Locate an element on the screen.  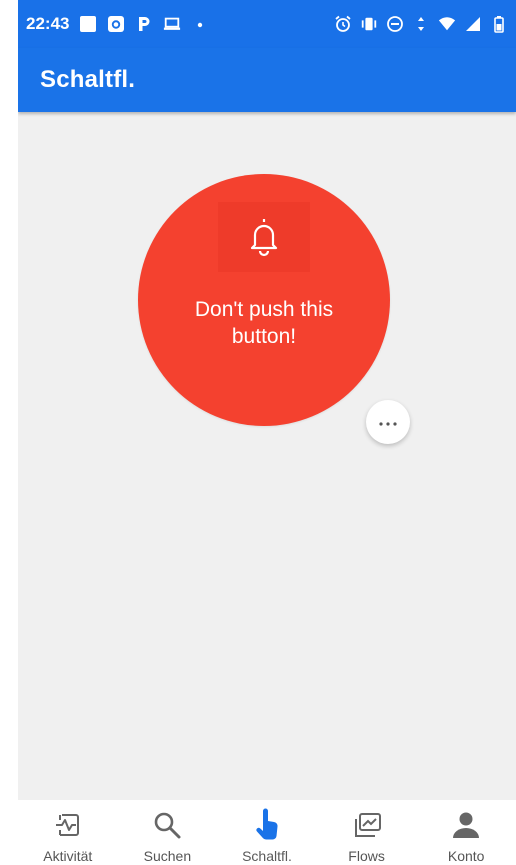
button-label: Don't push this button! is located at coordinates (264, 323).